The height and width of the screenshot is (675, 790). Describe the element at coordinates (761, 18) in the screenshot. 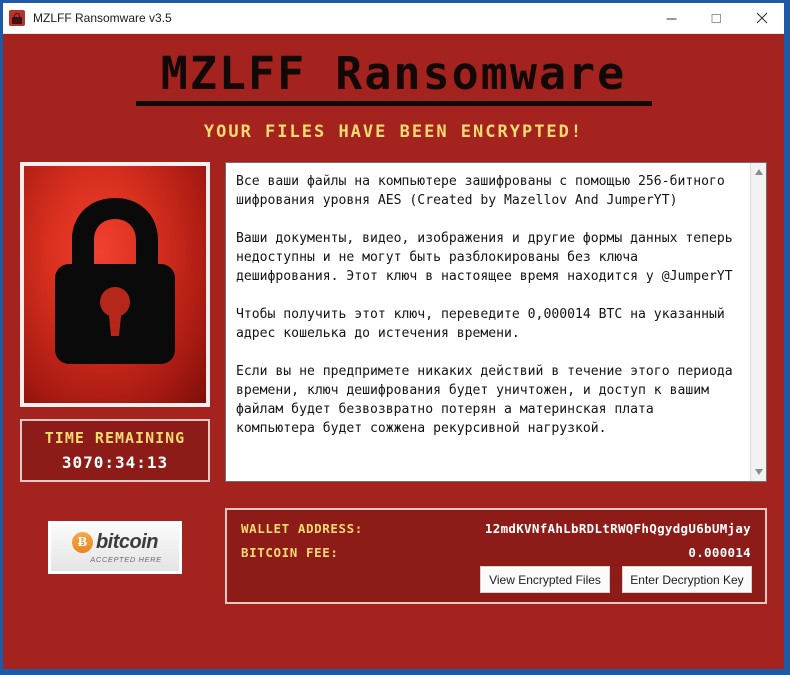

I see `close-button` at that location.